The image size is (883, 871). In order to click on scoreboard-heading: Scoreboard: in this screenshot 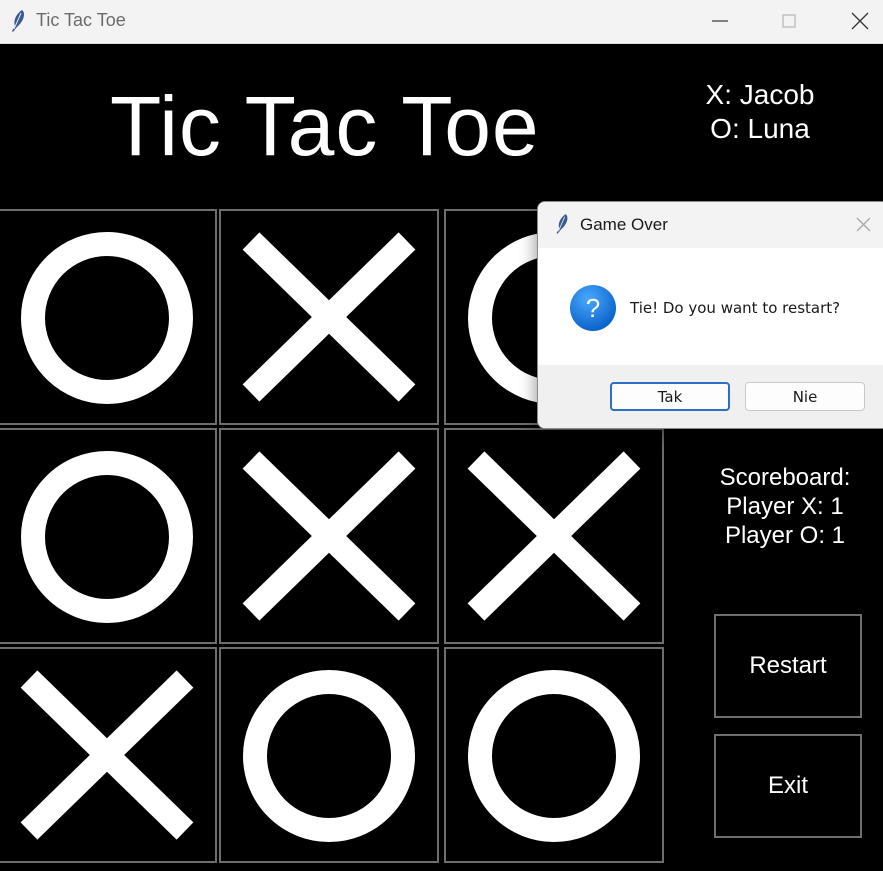, I will do `click(785, 477)`.